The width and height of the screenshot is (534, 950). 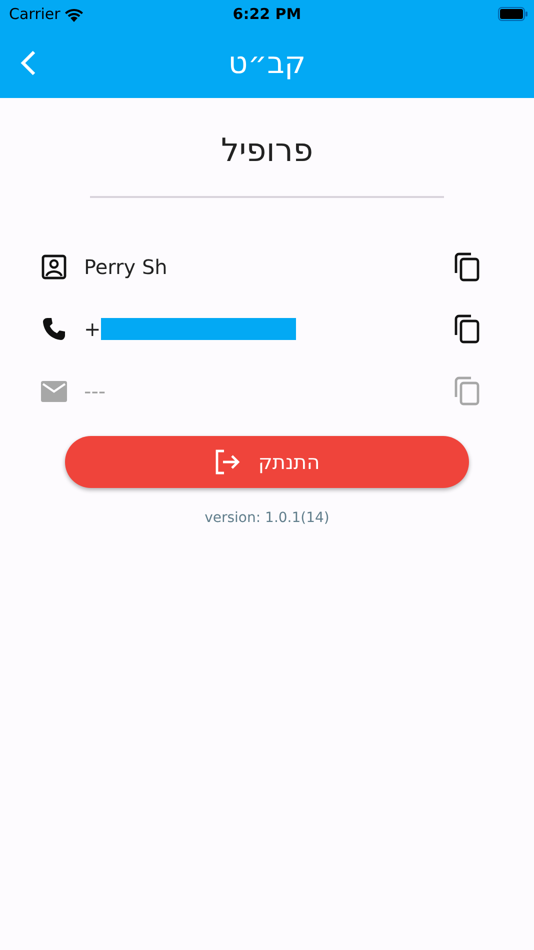 I want to click on field-value: ---, so click(x=95, y=391).